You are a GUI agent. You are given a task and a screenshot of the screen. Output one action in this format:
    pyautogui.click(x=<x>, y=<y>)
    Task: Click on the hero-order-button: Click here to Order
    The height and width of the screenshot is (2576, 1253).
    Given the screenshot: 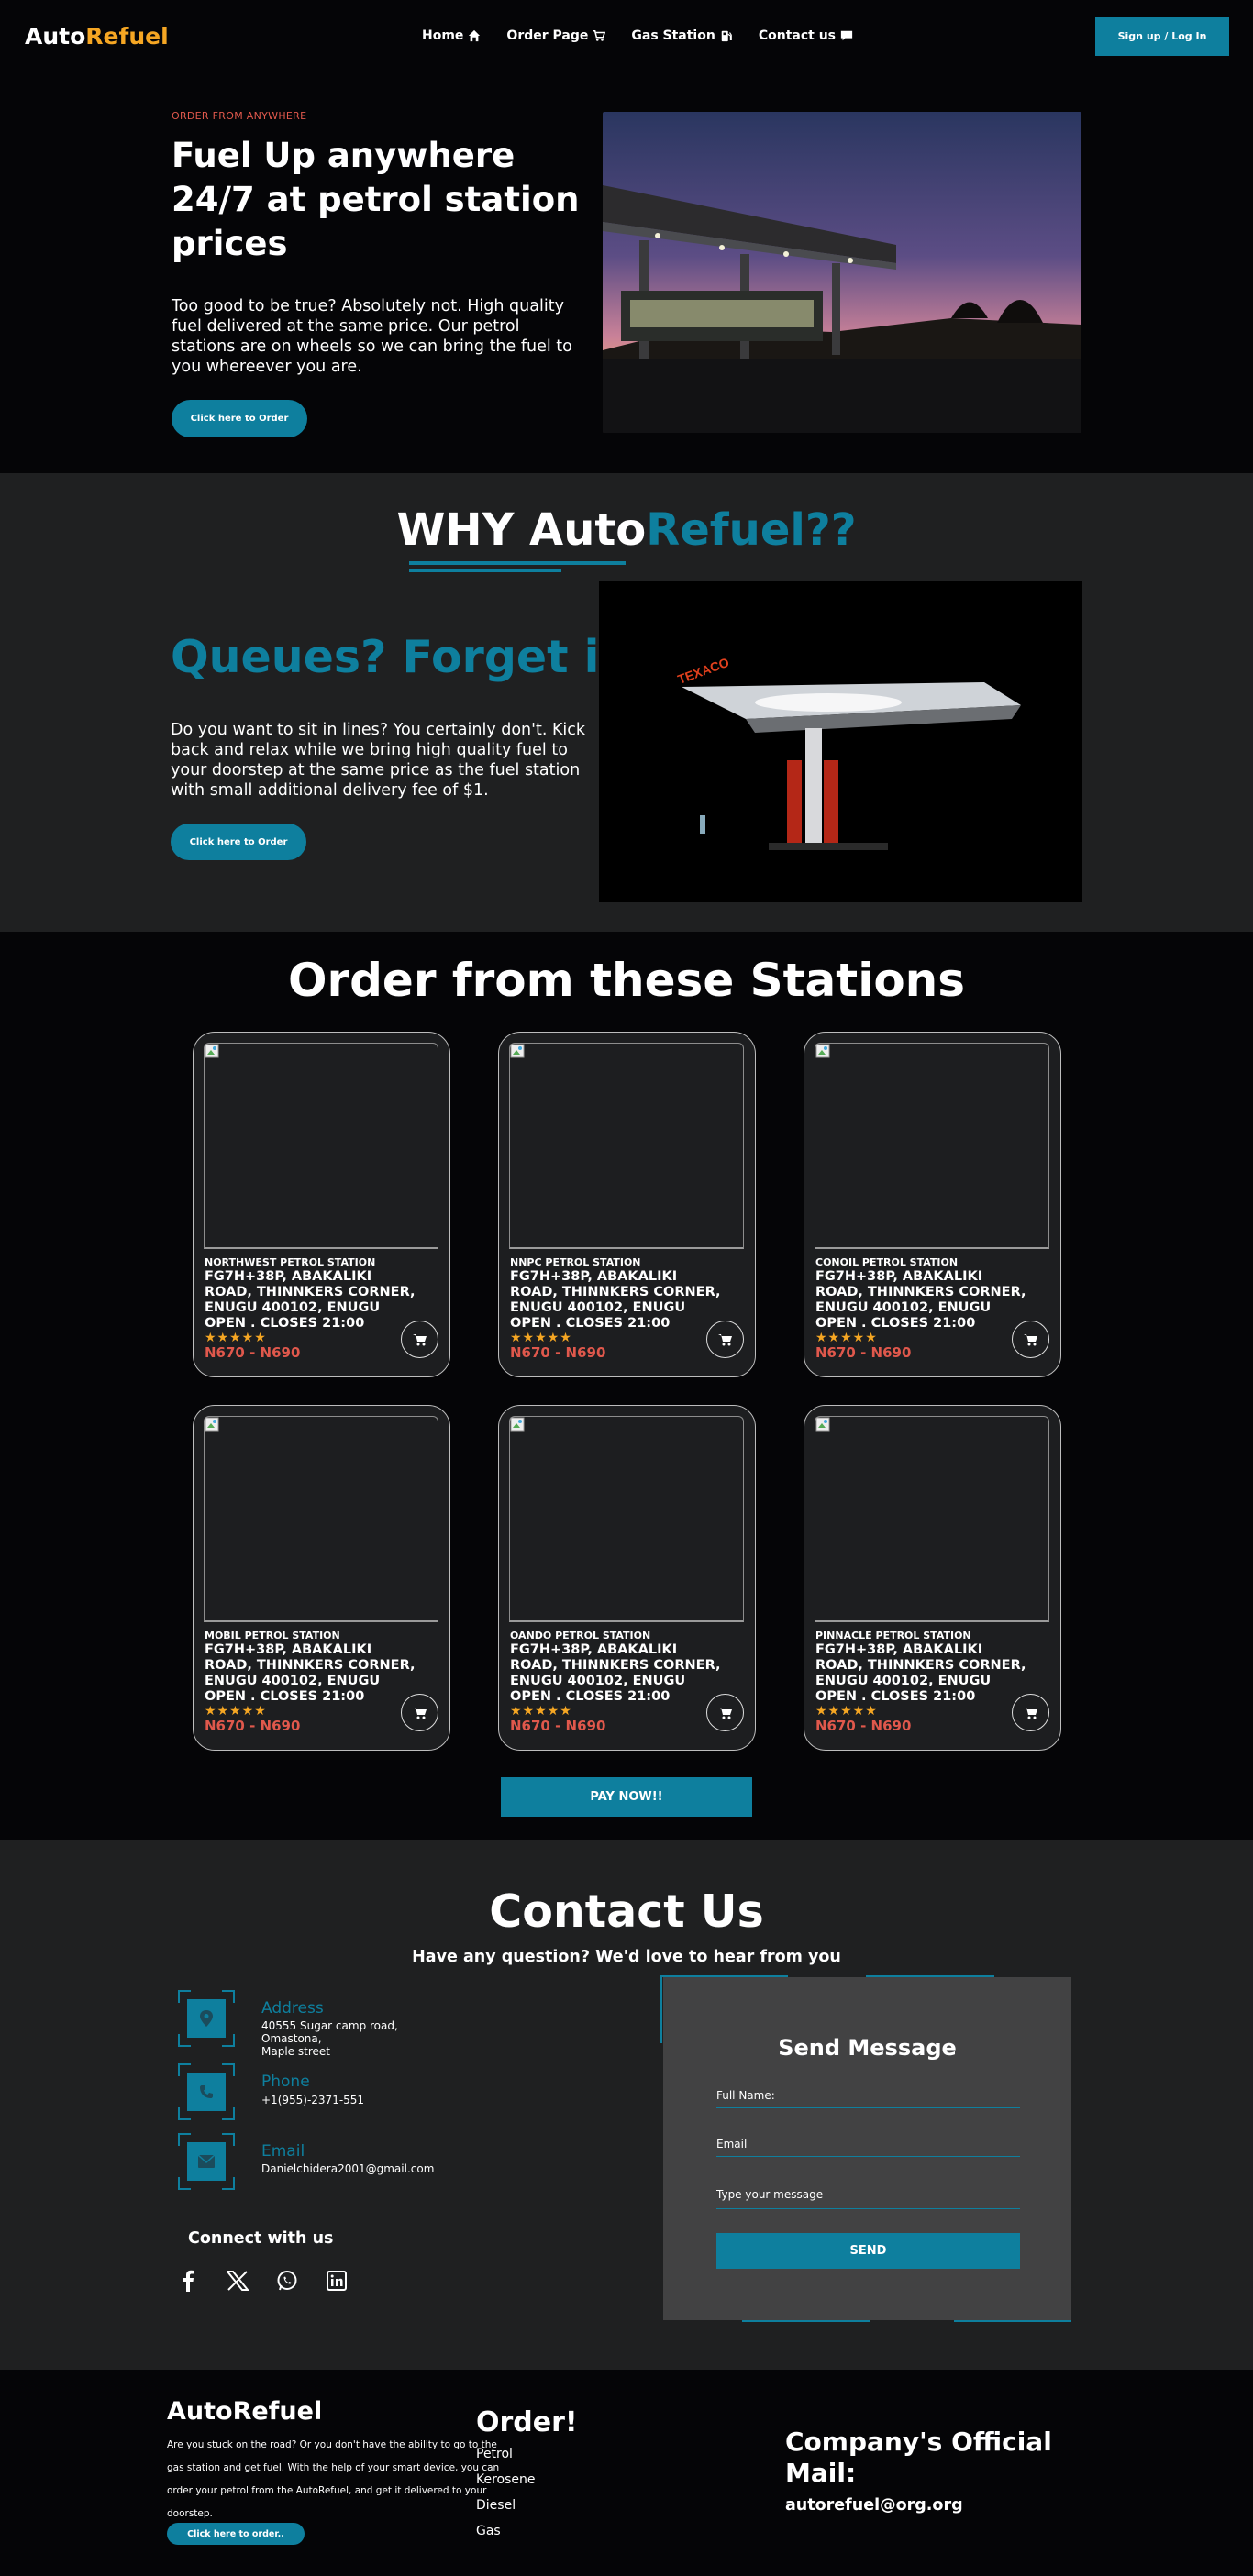 What is the action you would take?
    pyautogui.click(x=239, y=418)
    